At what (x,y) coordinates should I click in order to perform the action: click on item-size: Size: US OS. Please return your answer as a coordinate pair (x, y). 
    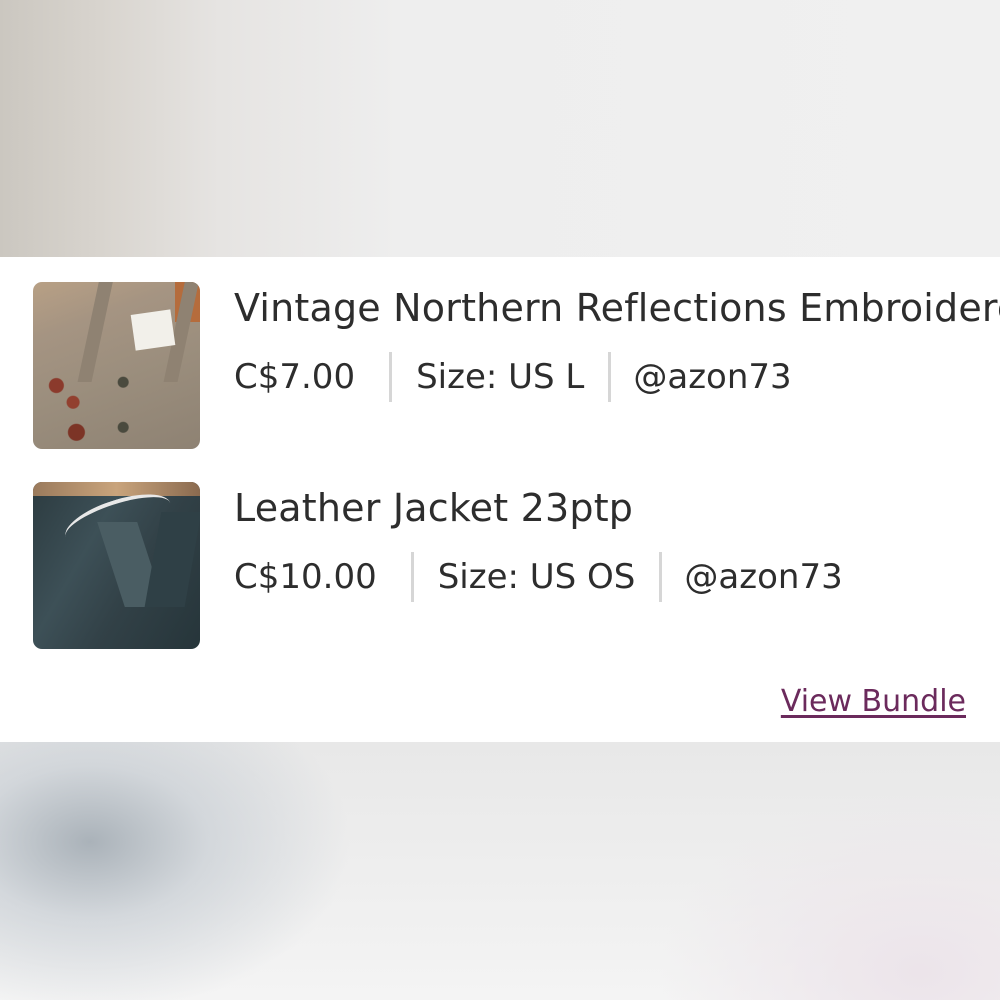
    Looking at the image, I should click on (536, 577).